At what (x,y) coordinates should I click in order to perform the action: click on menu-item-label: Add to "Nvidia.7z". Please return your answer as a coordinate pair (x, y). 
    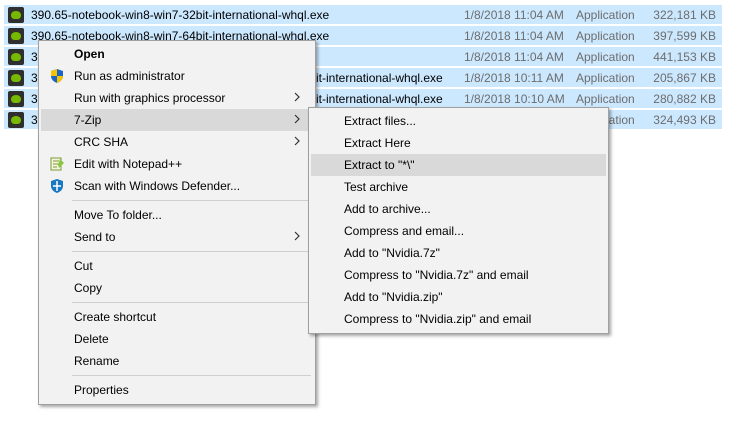
    Looking at the image, I should click on (392, 253).